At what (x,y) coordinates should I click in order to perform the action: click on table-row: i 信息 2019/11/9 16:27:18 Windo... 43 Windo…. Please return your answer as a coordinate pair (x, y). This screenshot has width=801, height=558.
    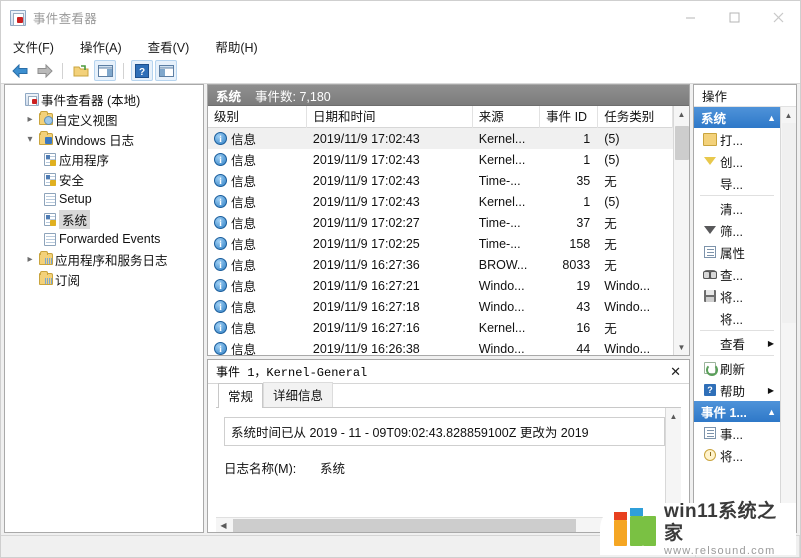
    Looking at the image, I should click on (440, 306).